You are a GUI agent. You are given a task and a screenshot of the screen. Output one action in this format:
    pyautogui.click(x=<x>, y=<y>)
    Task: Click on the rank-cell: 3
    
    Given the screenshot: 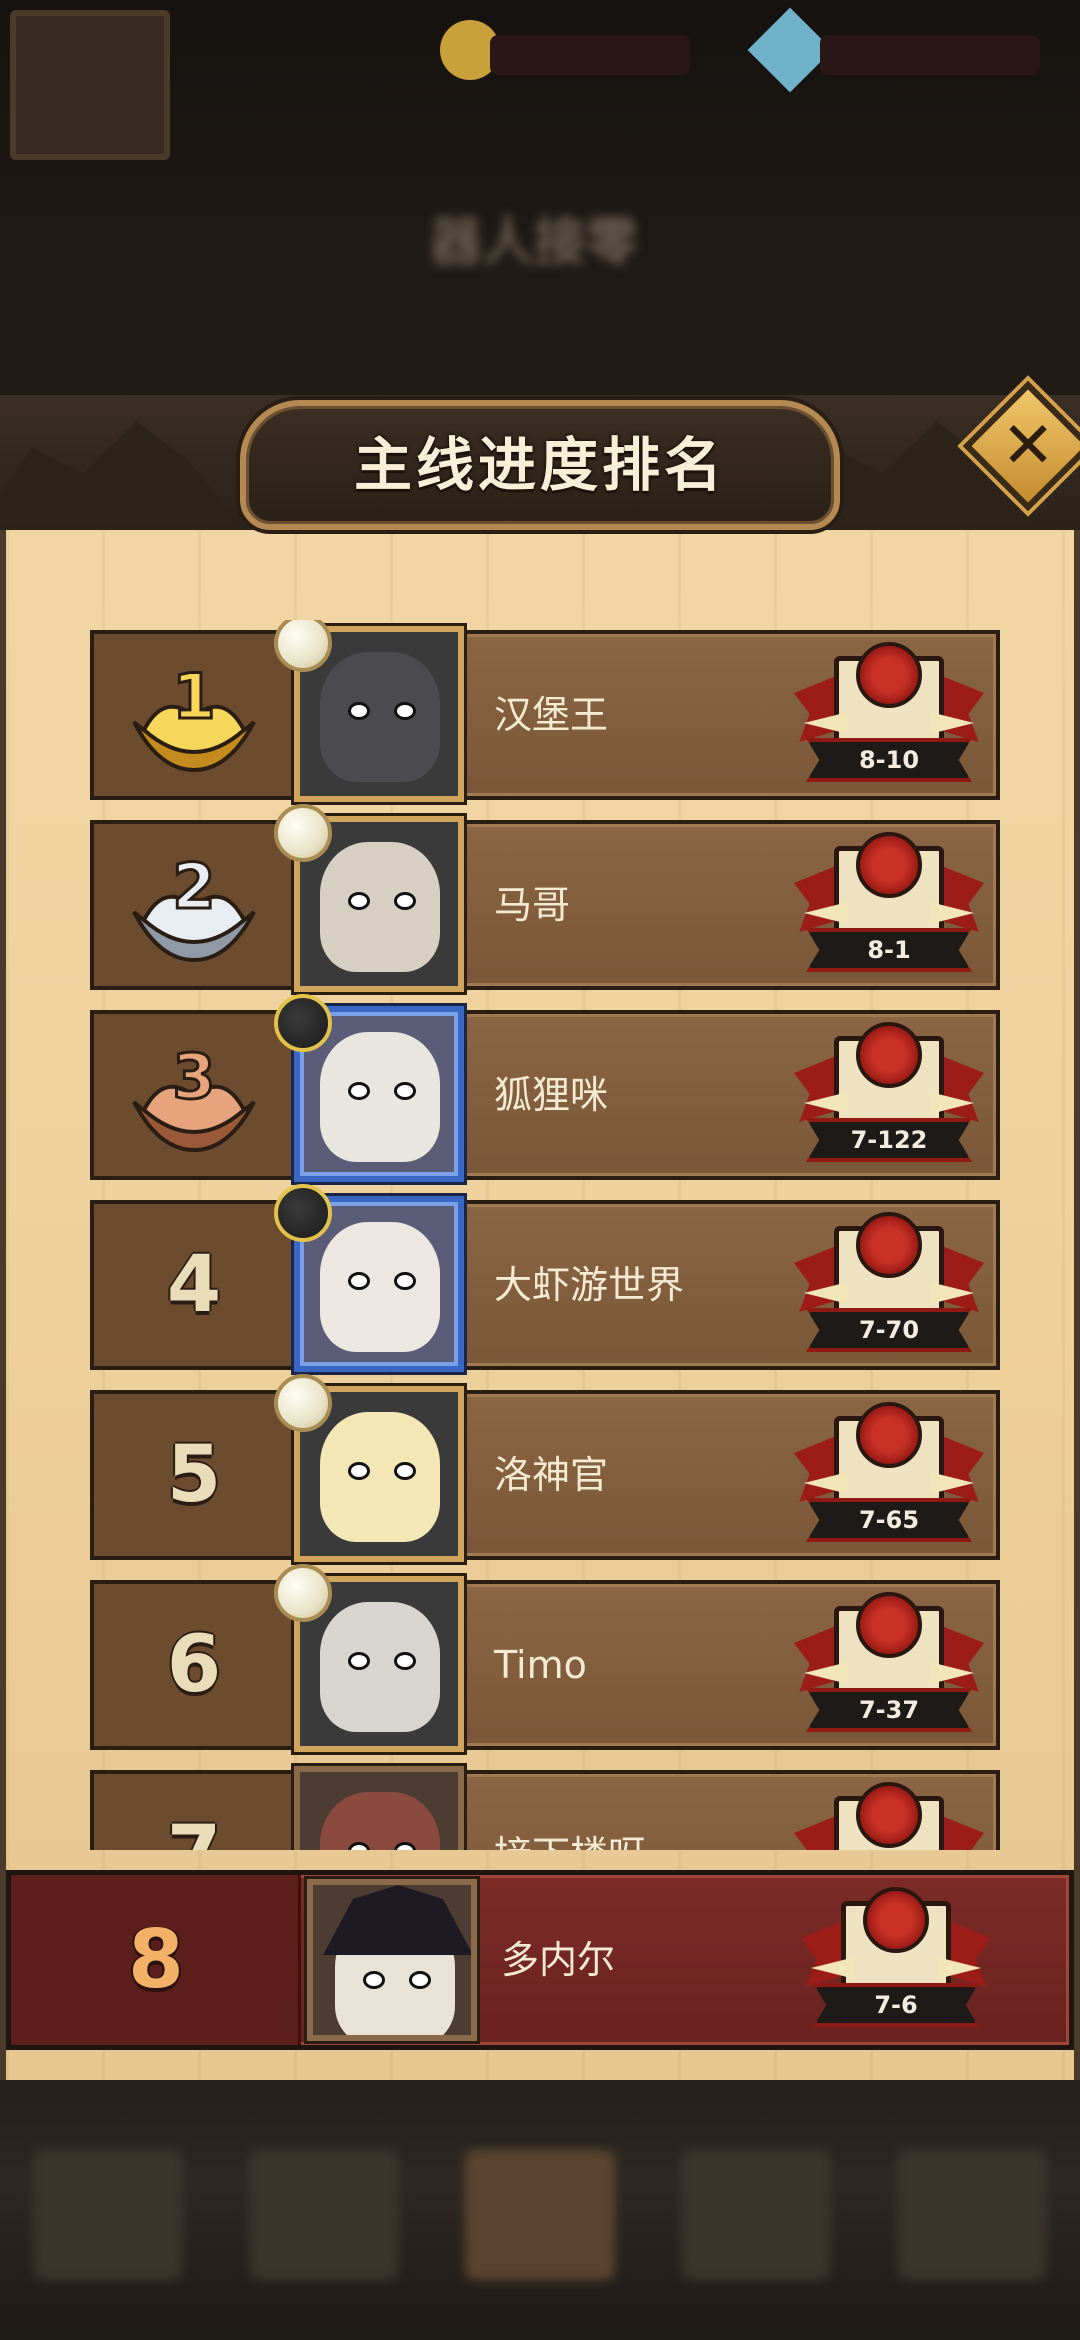 What is the action you would take?
    pyautogui.click(x=194, y=1095)
    